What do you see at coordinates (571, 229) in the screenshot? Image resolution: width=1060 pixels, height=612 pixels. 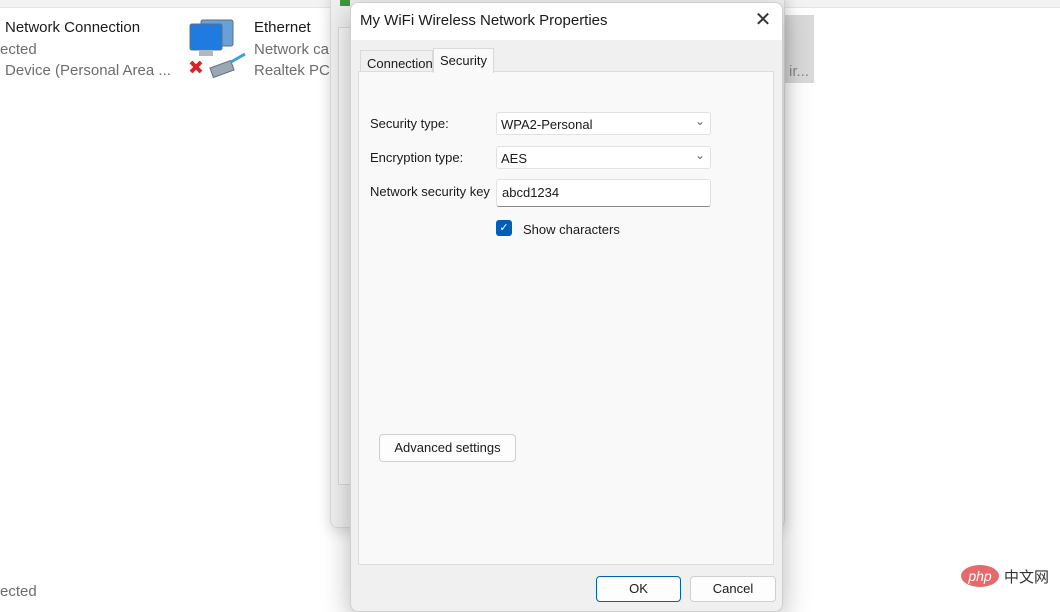 I see `show-characters-label: Show characters` at bounding box center [571, 229].